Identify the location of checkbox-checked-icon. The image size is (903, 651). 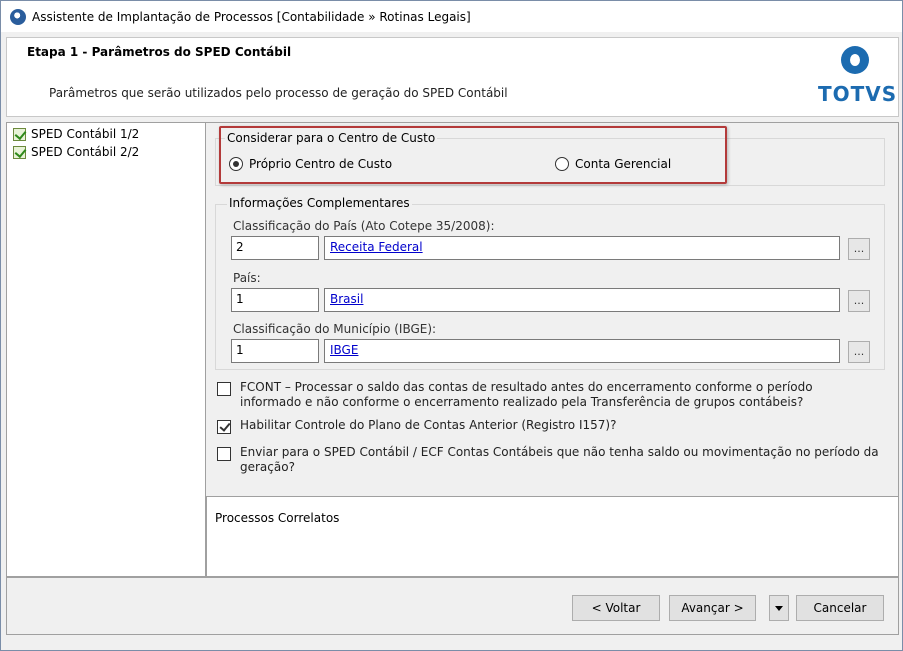
(224, 427).